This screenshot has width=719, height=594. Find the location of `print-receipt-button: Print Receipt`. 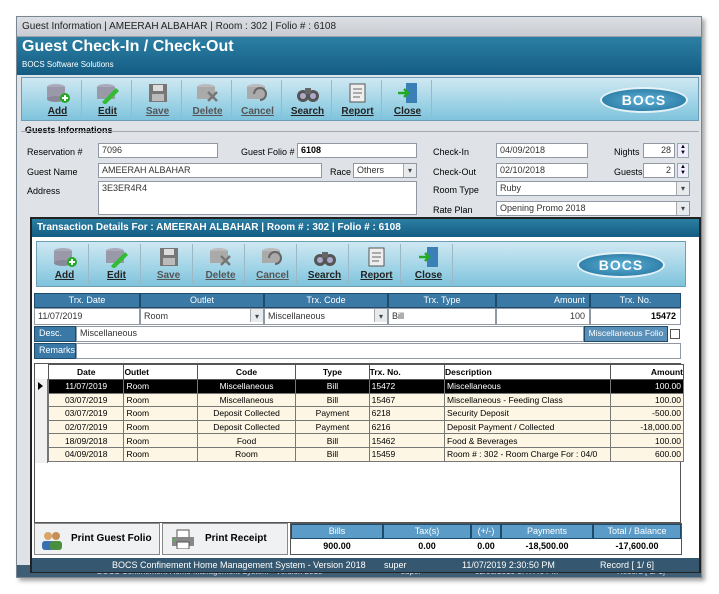

print-receipt-button: Print Receipt is located at coordinates (225, 539).